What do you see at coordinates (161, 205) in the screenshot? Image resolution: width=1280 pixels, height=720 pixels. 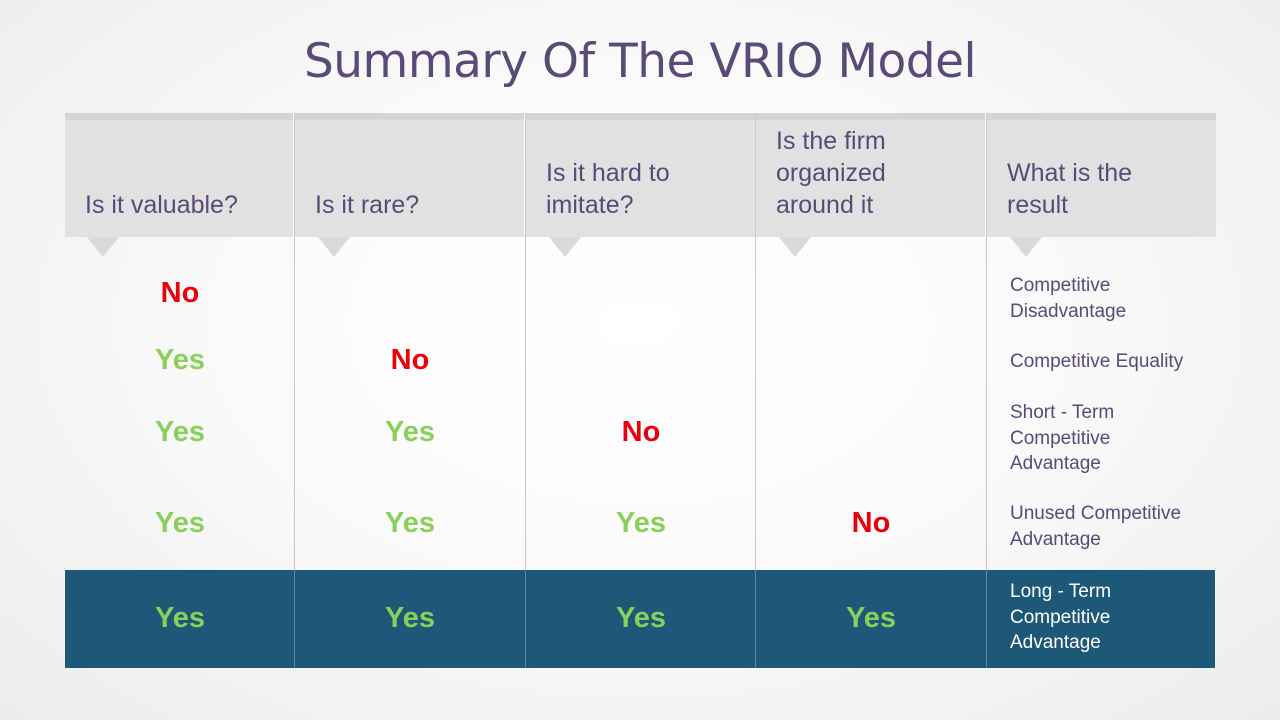 I see `header-label: Is it valuable?` at bounding box center [161, 205].